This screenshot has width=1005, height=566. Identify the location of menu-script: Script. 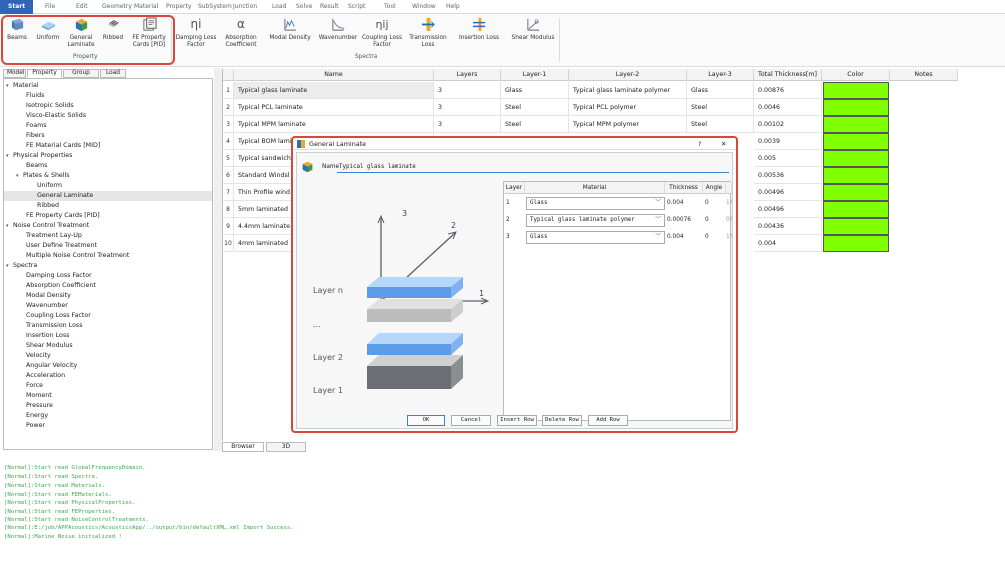
(356, 6).